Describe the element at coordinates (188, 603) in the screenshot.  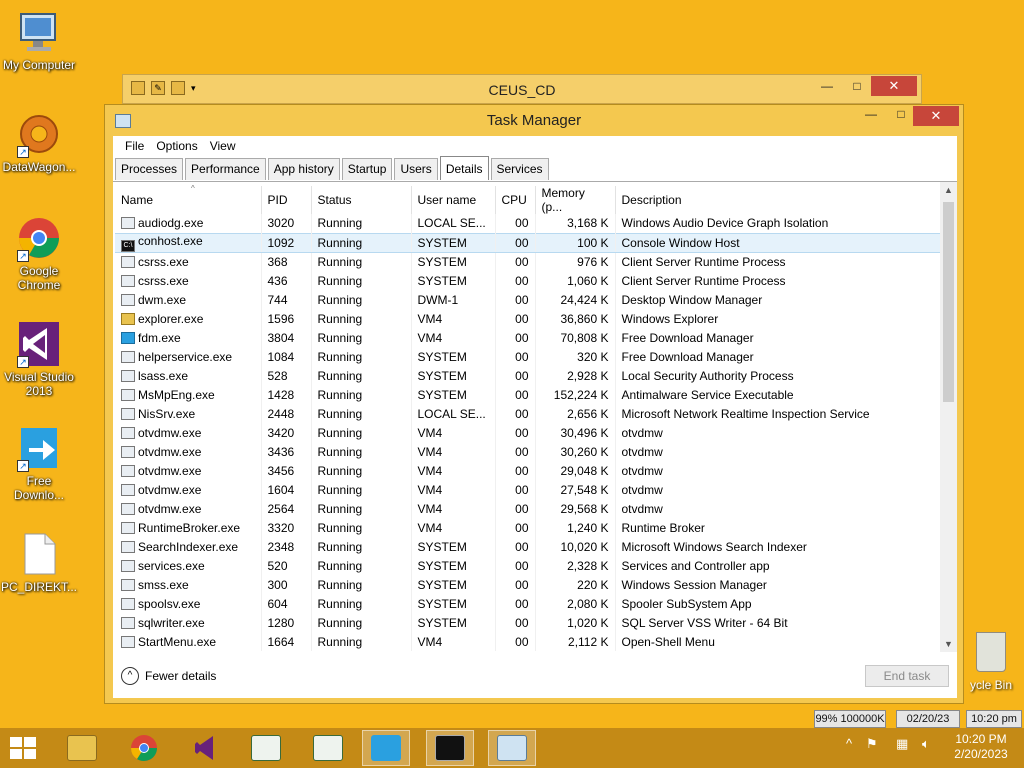
I see `cell-name: spoolsv.exe` at that location.